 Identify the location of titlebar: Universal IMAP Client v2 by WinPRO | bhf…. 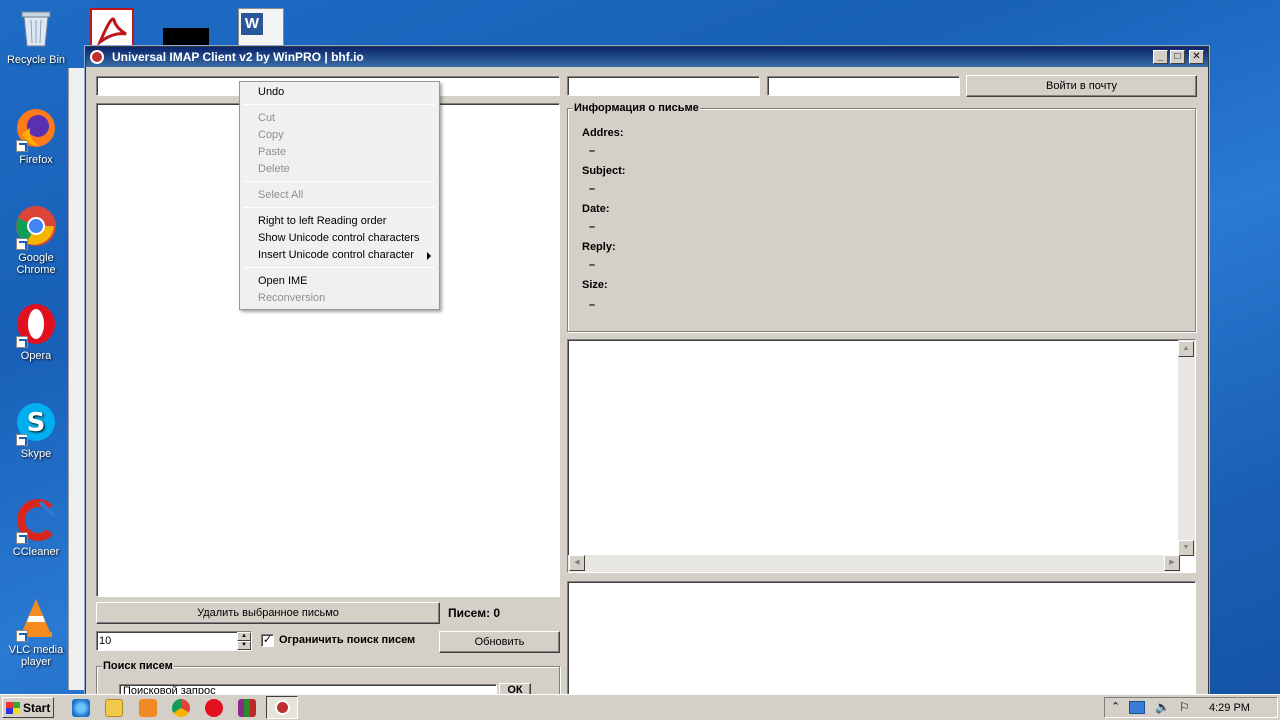
(647, 57).